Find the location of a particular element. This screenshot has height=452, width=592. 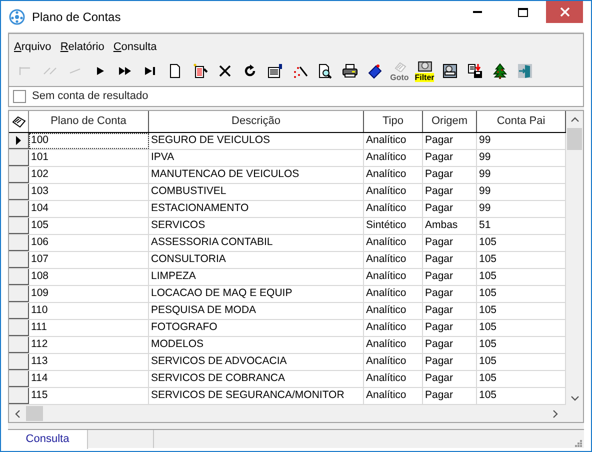

tag-icon is located at coordinates (374, 71).